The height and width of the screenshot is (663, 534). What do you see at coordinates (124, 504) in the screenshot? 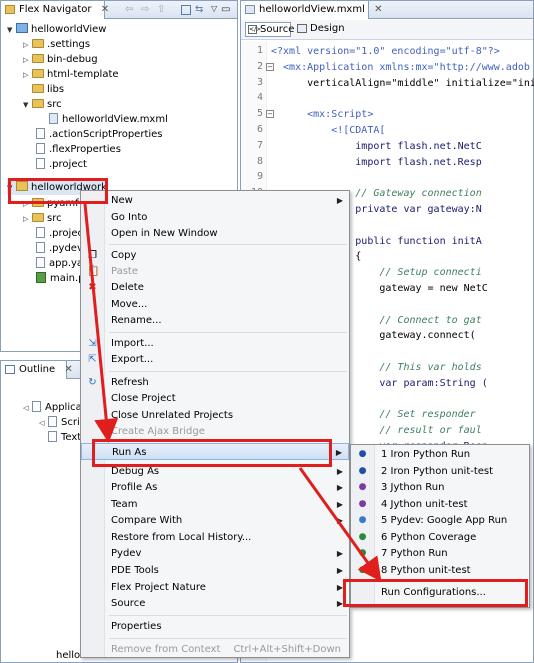
I see `menu-item-label: Team` at bounding box center [124, 504].